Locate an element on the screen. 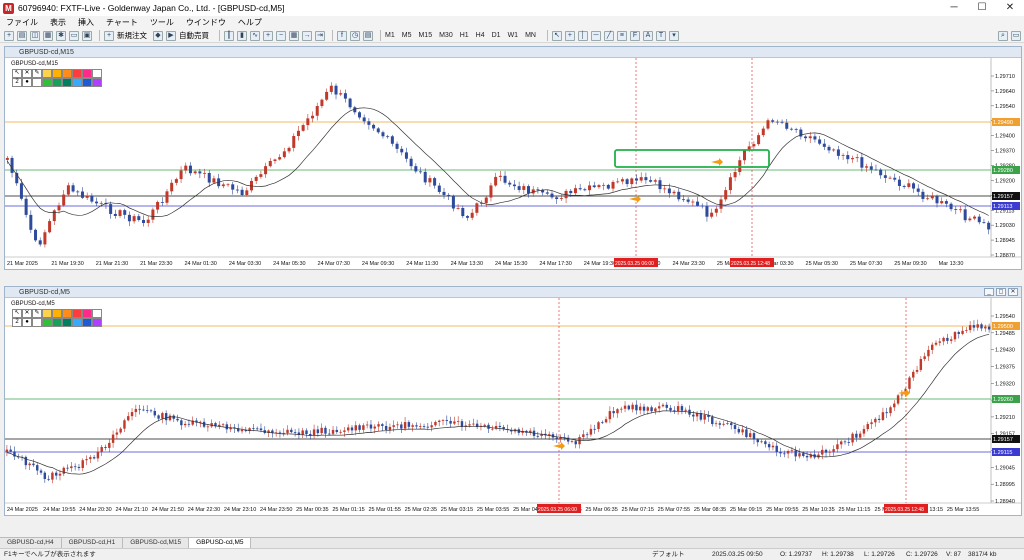 The image size is (1024, 560). strategy-tester-icon: ▣ is located at coordinates (87, 35).